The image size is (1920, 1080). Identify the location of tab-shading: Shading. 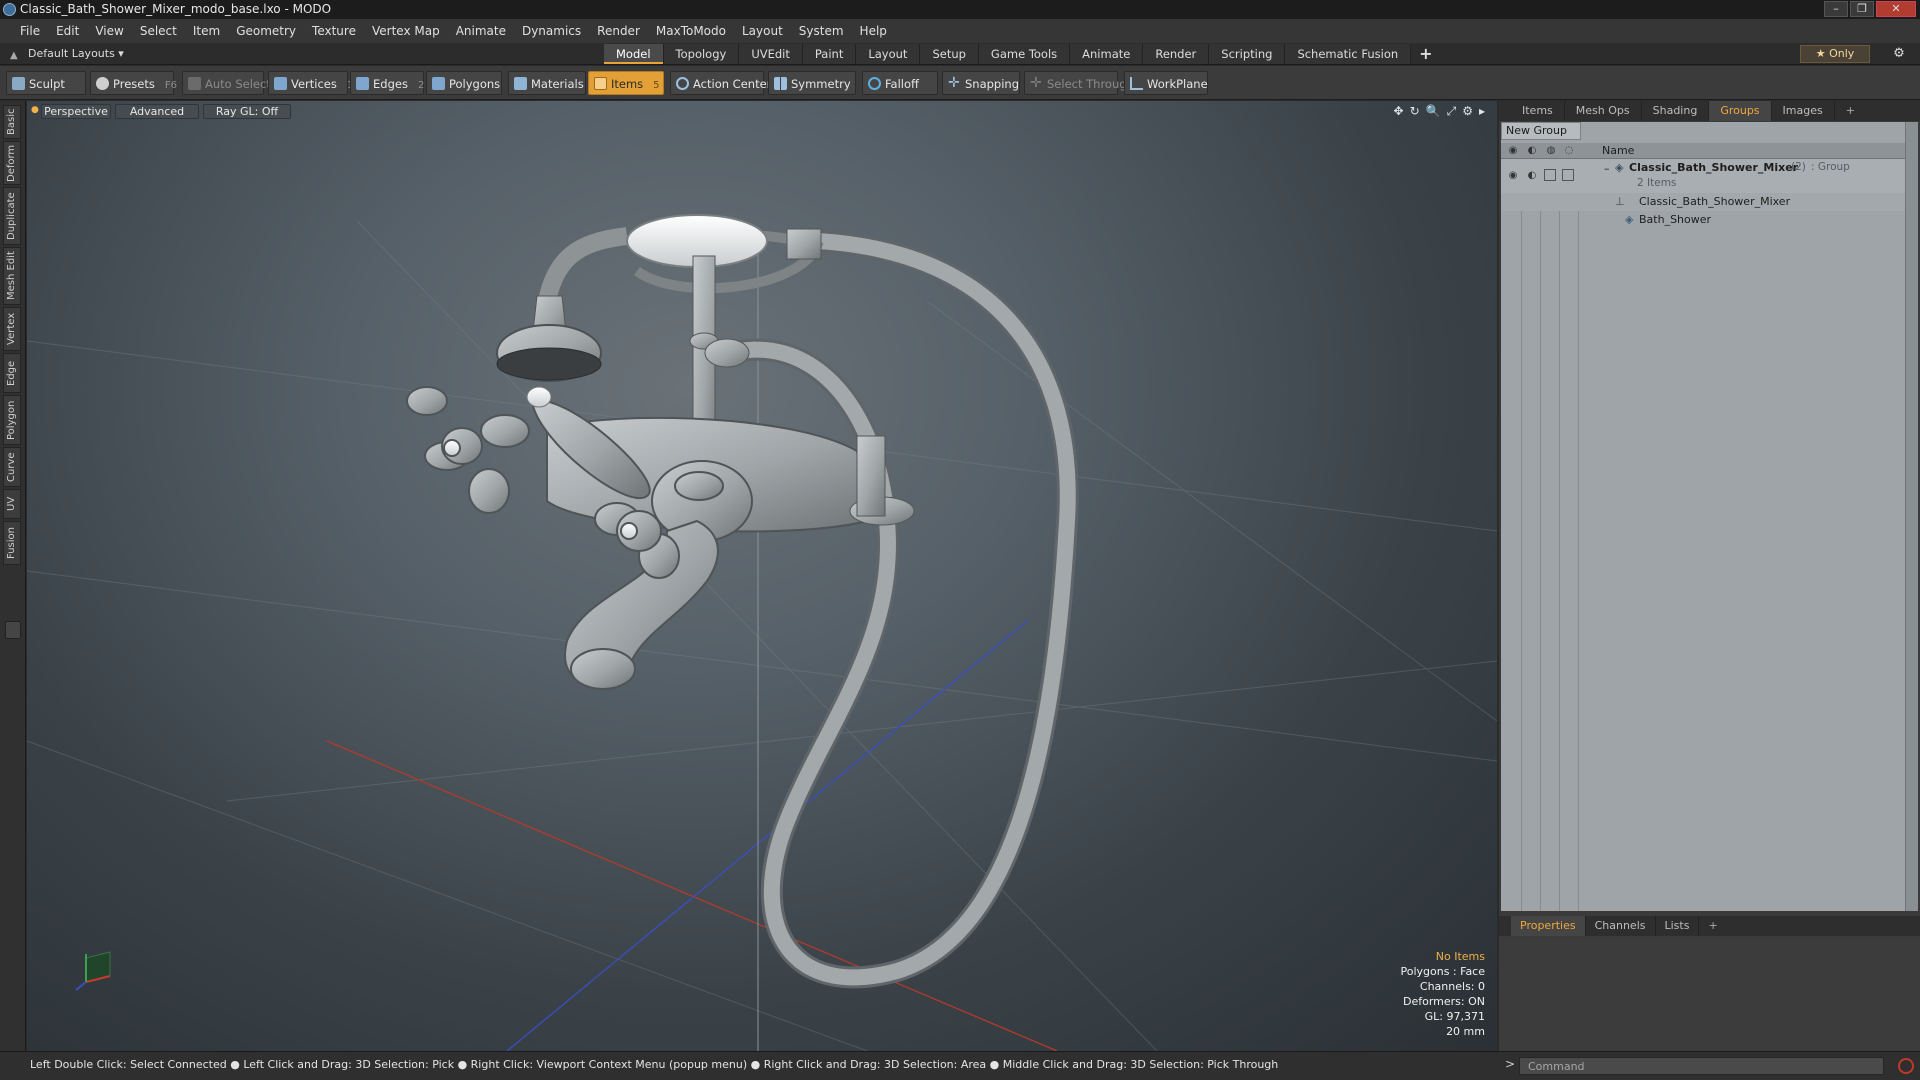
(1676, 111).